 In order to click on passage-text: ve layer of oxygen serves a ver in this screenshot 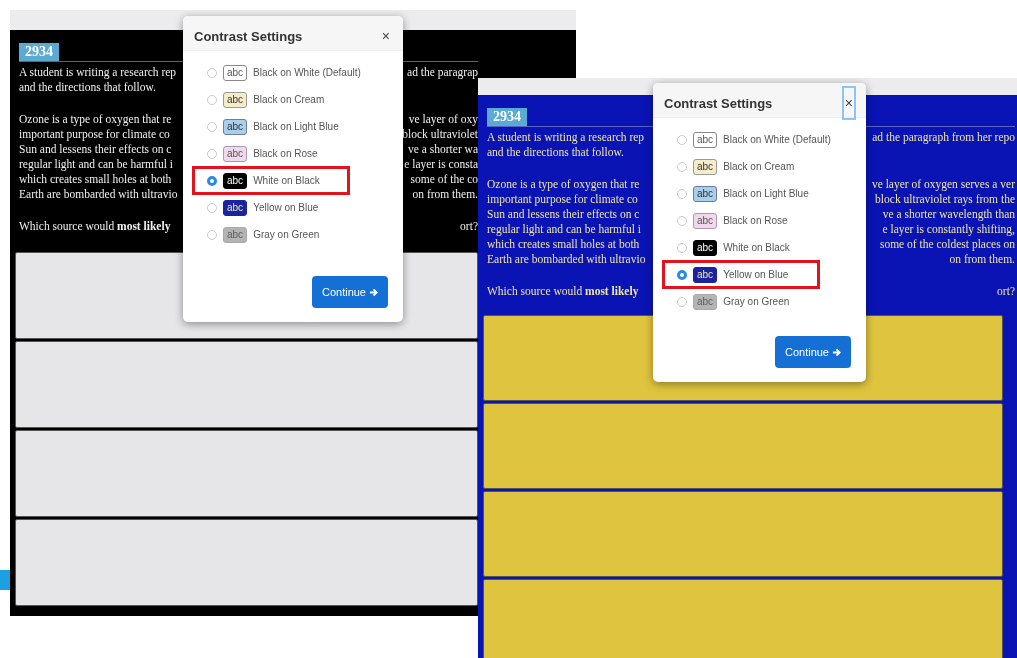, I will do `click(943, 184)`.